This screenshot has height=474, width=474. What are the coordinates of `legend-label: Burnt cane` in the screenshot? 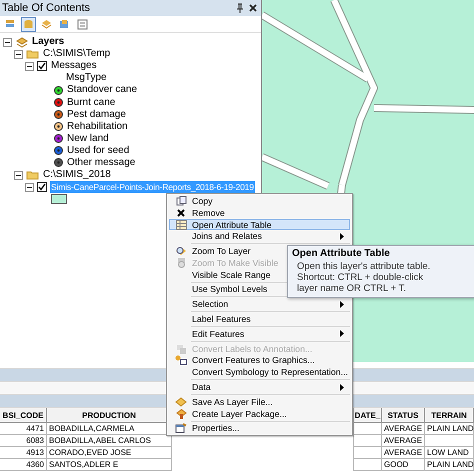 It's located at (91, 102).